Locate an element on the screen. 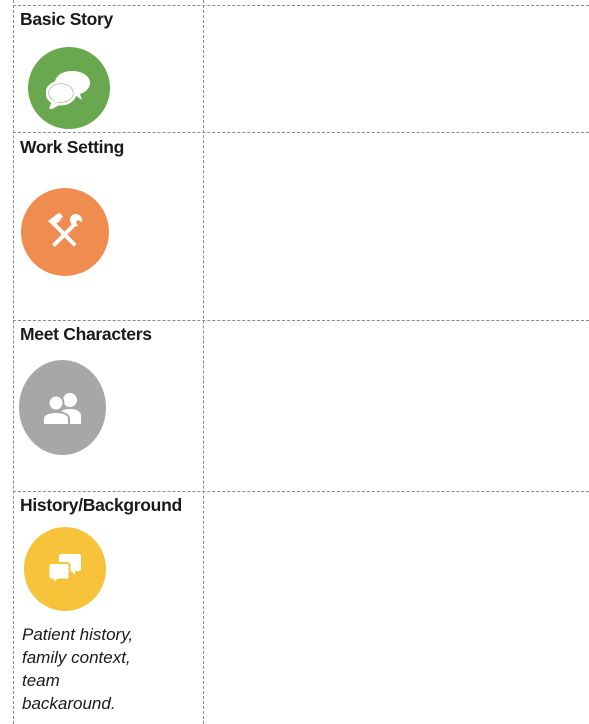  table-row-meet-characters: Meet Characters is located at coordinates (108, 405).